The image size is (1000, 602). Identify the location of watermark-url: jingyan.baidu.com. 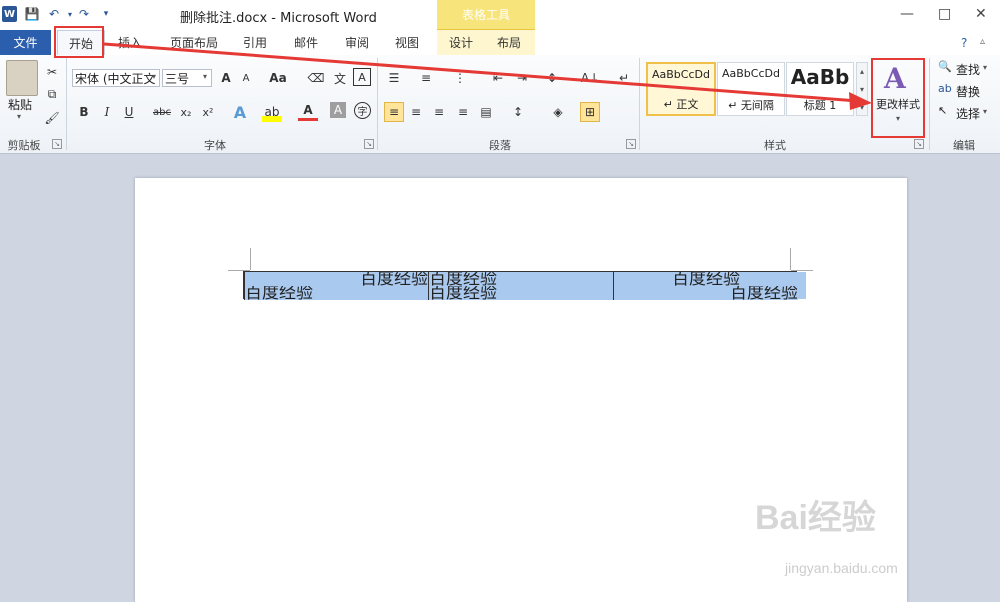
(841, 568).